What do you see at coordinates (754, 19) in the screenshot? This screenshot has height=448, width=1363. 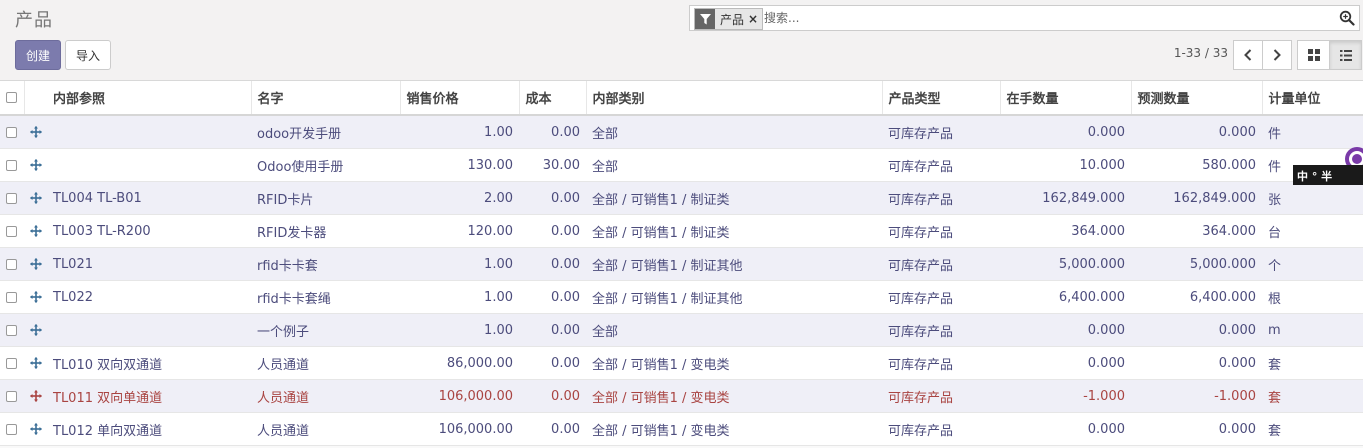 I see `facet-remove-icon: ×` at bounding box center [754, 19].